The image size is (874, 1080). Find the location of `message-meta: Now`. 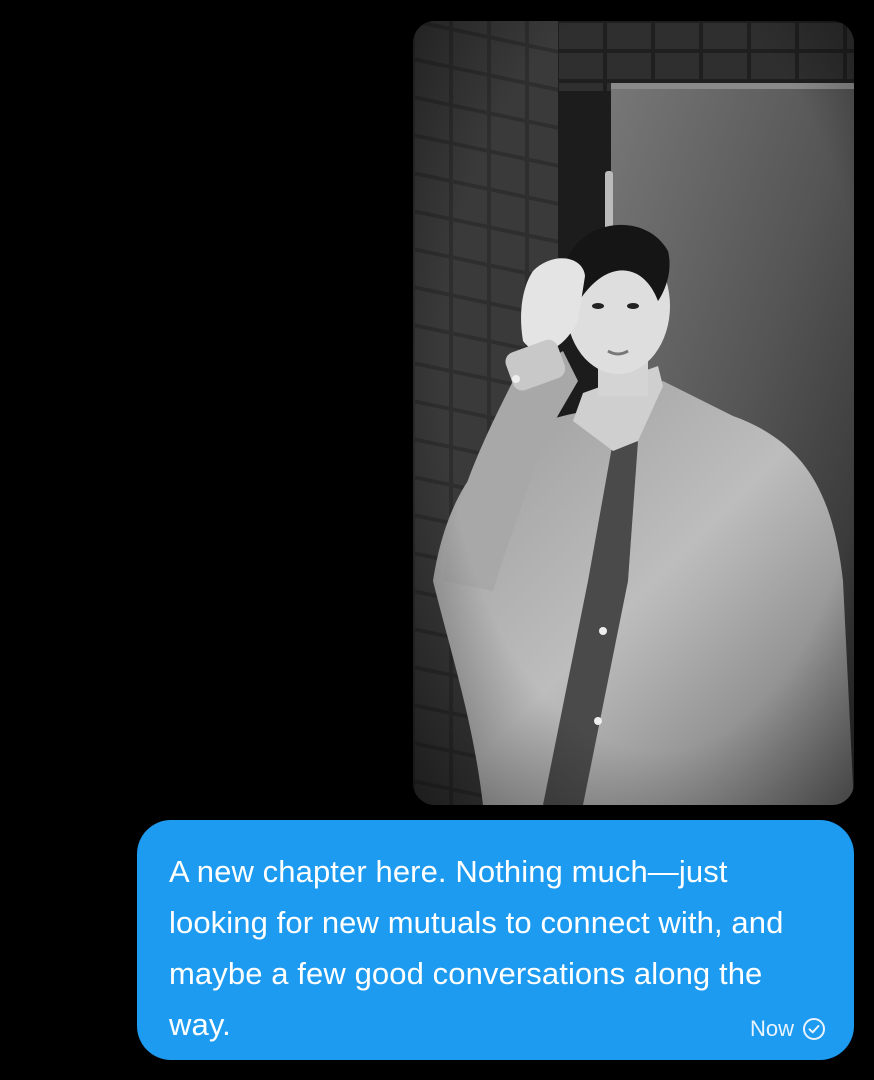

message-meta: Now is located at coordinates (788, 1029).